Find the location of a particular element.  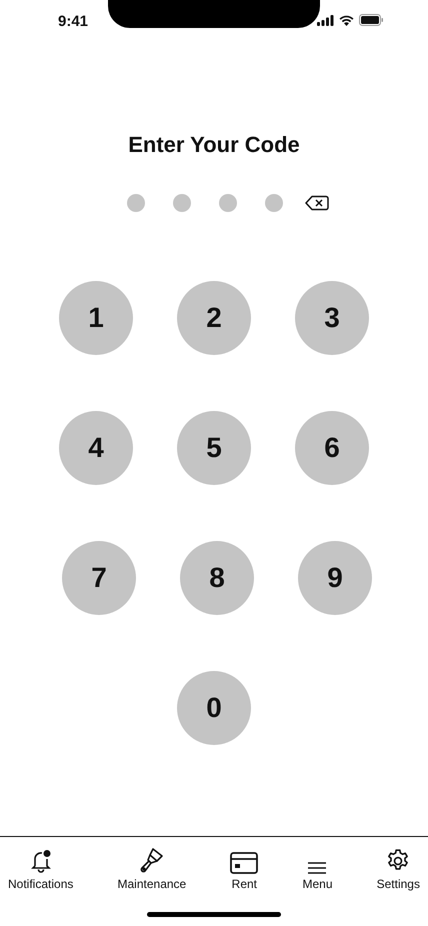

keypad-key: 7 is located at coordinates (99, 578).